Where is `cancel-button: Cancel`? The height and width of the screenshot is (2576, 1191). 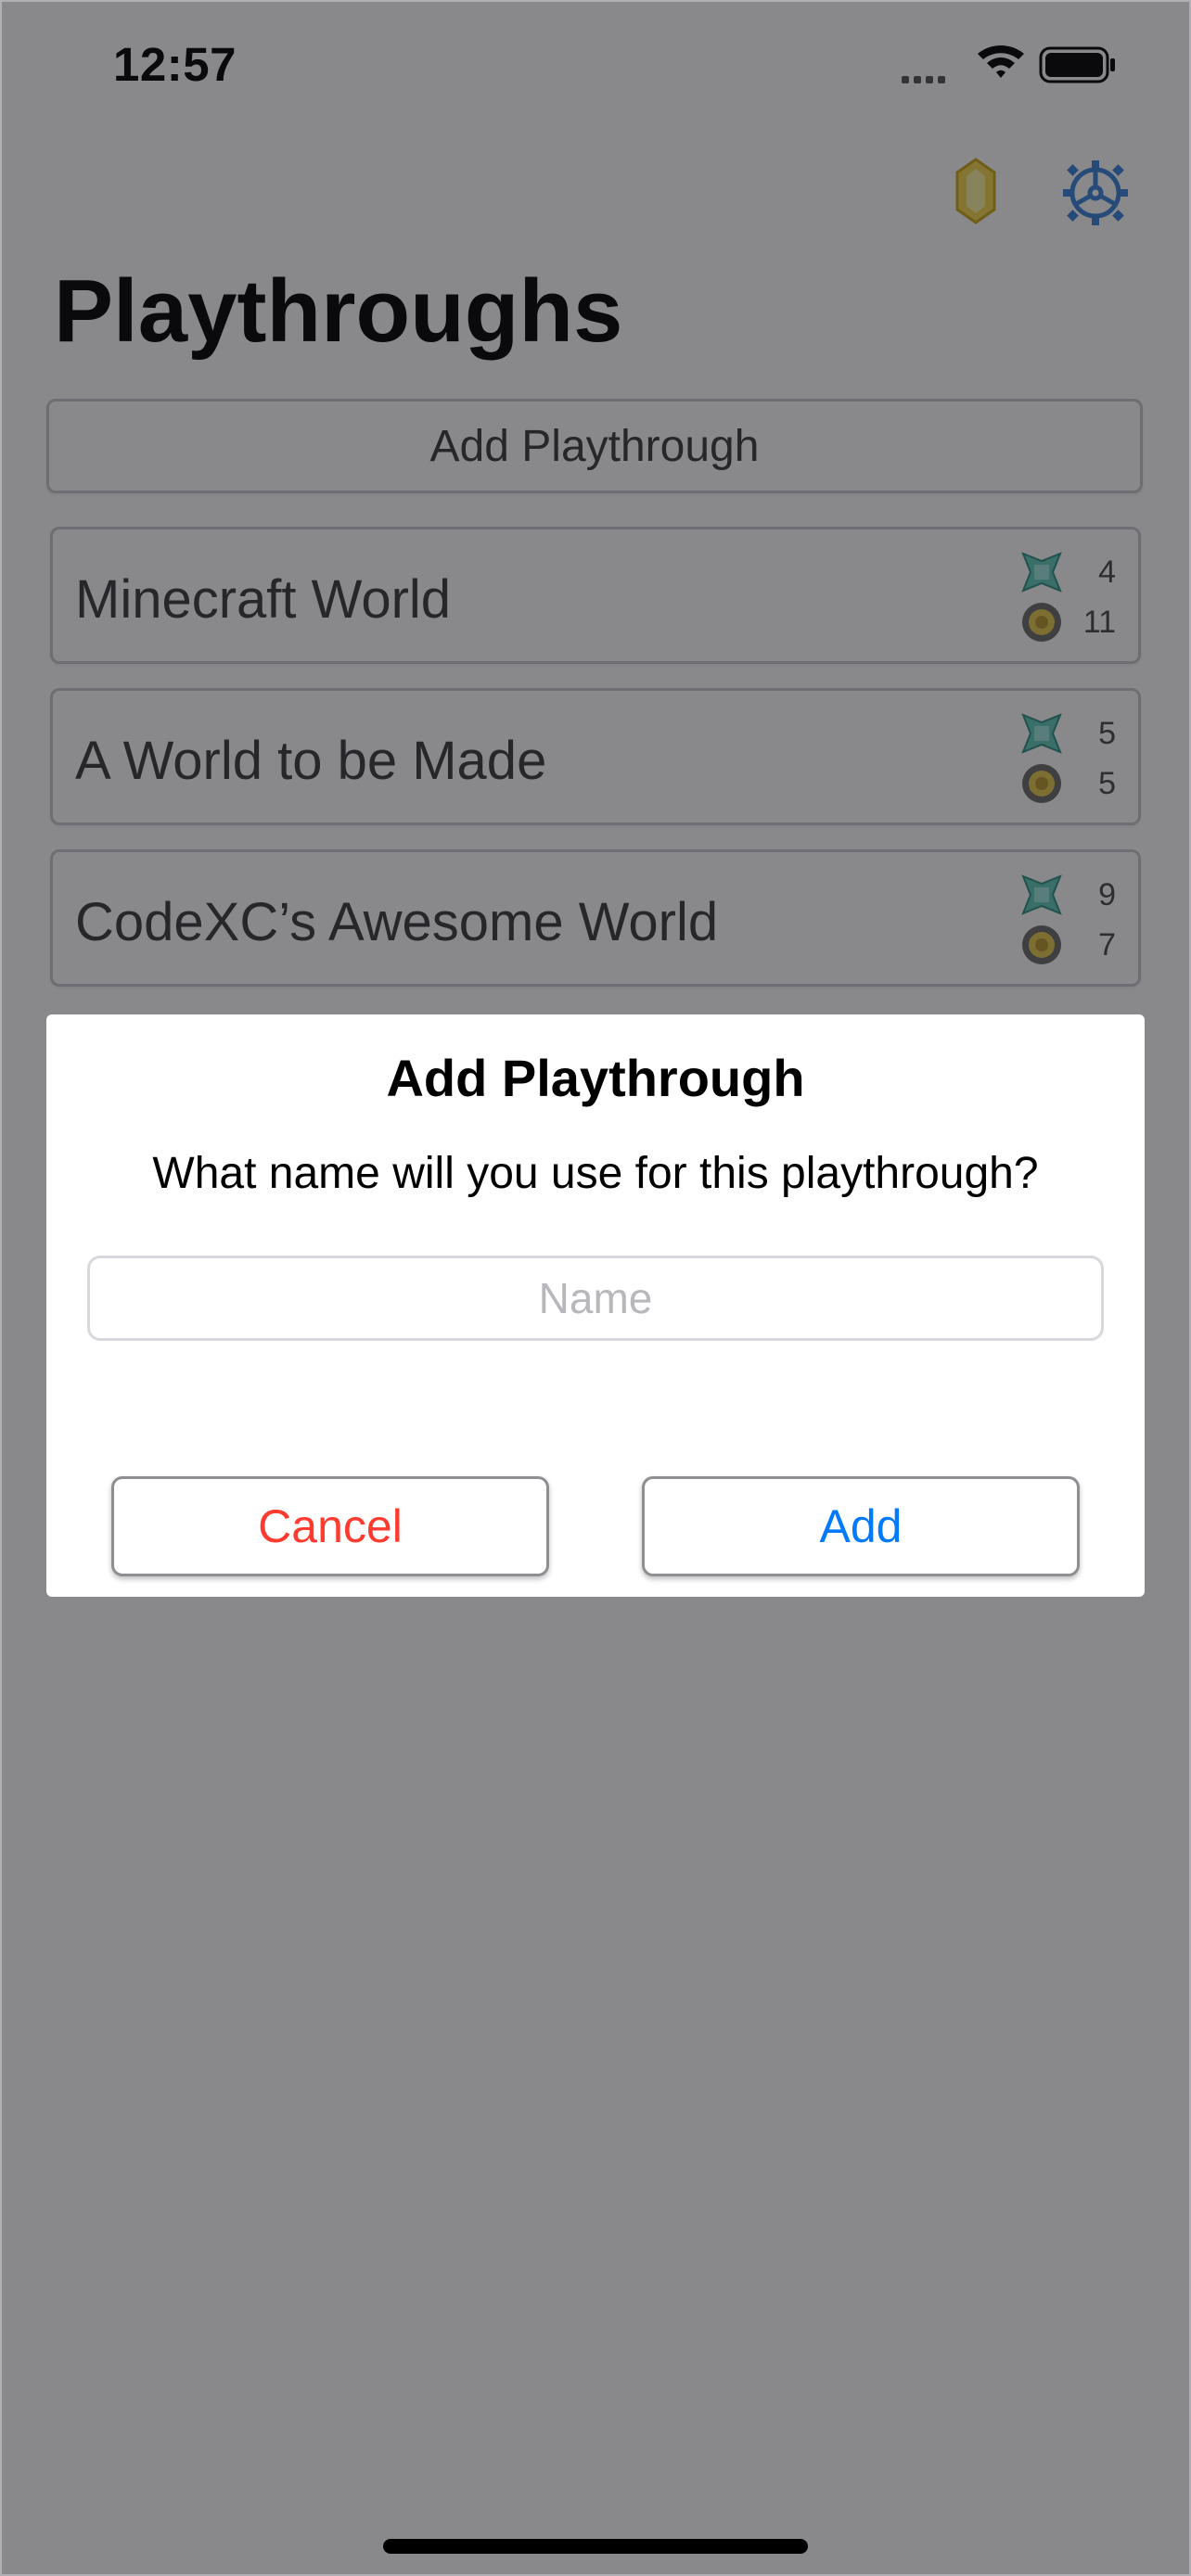 cancel-button: Cancel is located at coordinates (330, 1526).